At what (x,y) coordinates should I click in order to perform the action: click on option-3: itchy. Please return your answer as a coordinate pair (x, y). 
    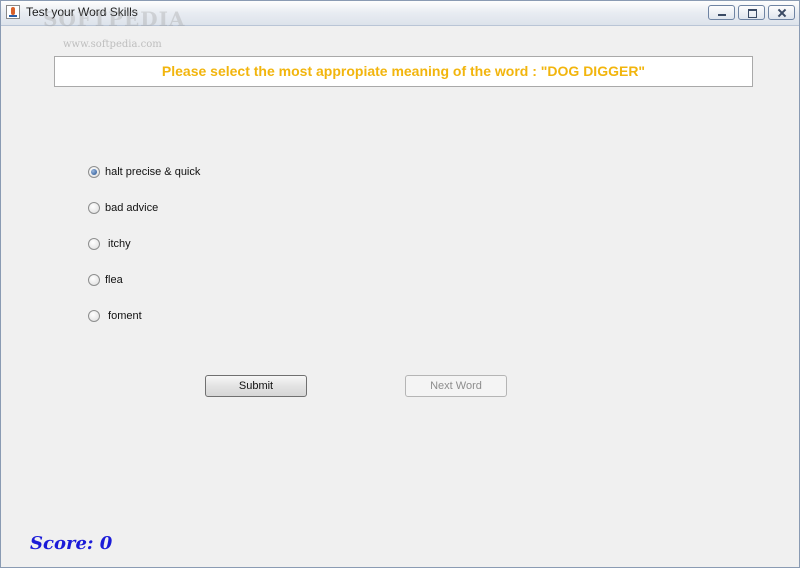
    Looking at the image, I should click on (109, 244).